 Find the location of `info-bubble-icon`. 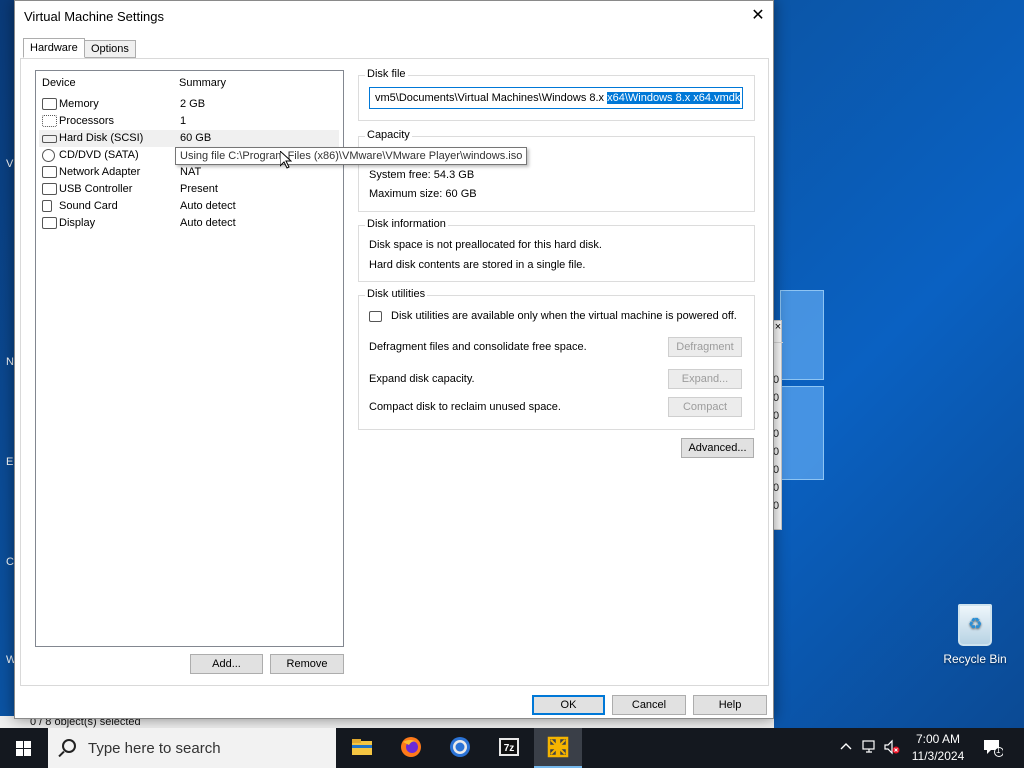

info-bubble-icon is located at coordinates (375, 316).